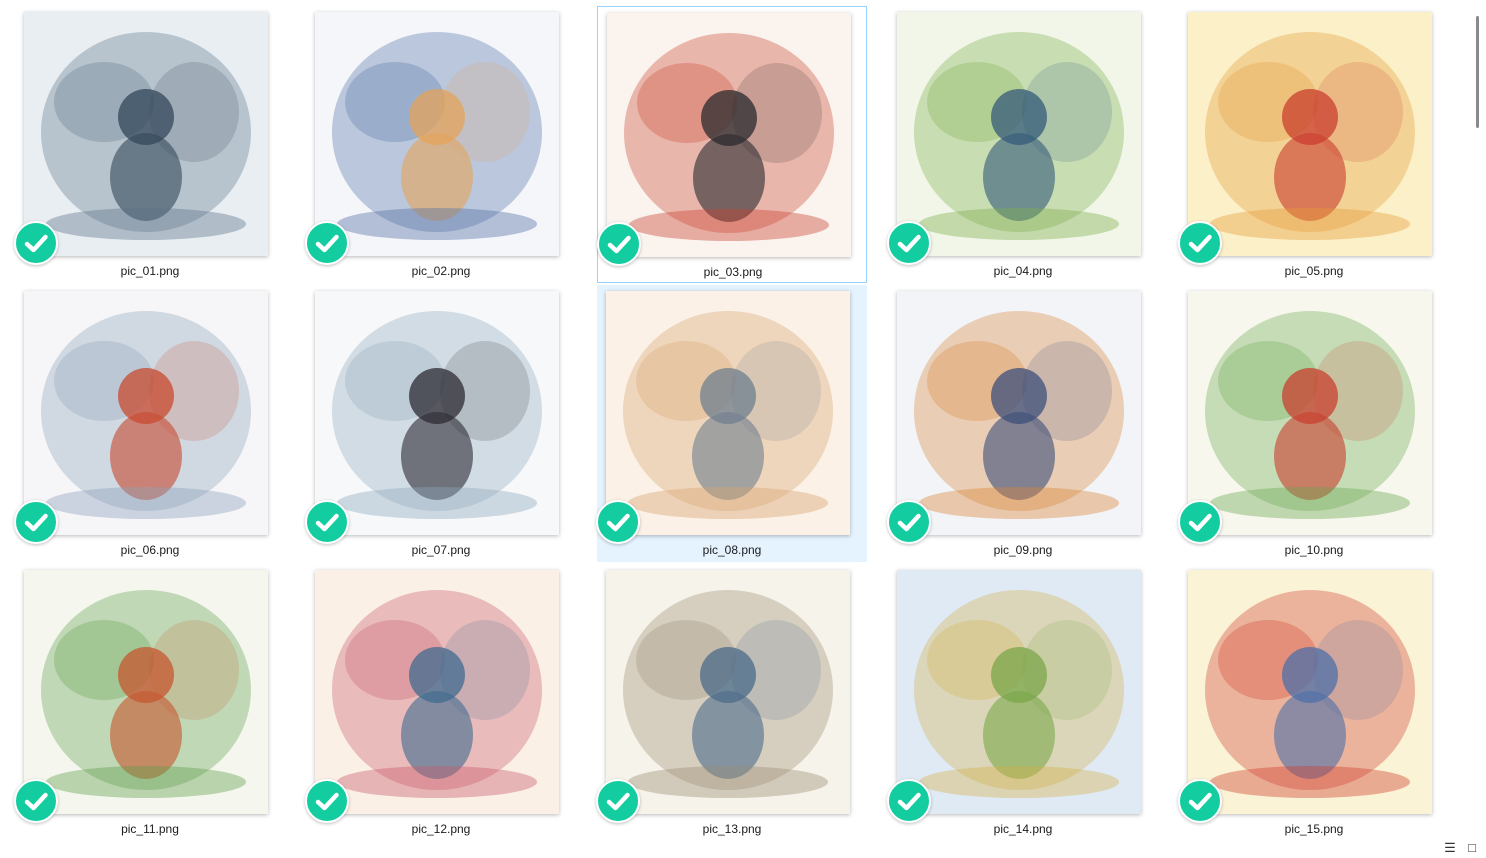 This screenshot has width=1486, height=858. What do you see at coordinates (733, 272) in the screenshot?
I see `file-name: pic_03.png` at bounding box center [733, 272].